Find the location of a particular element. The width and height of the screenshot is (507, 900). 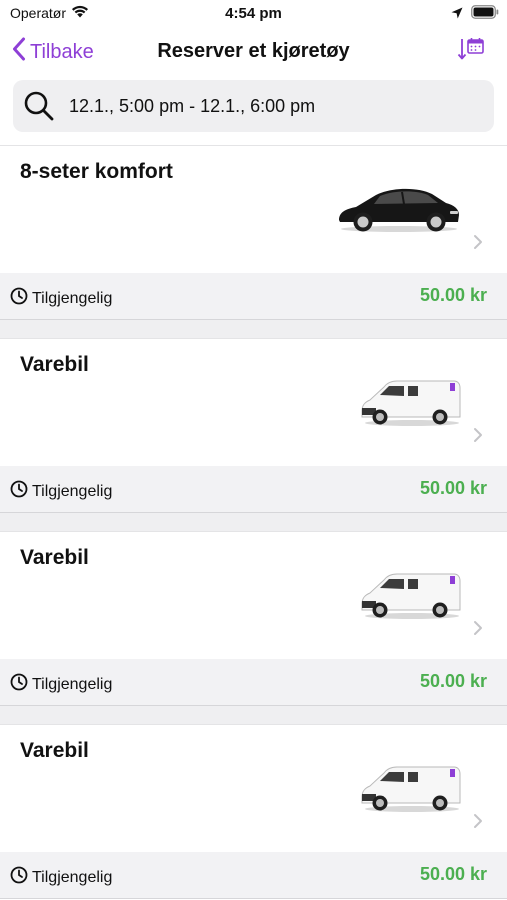

search-icon is located at coordinates (39, 106).